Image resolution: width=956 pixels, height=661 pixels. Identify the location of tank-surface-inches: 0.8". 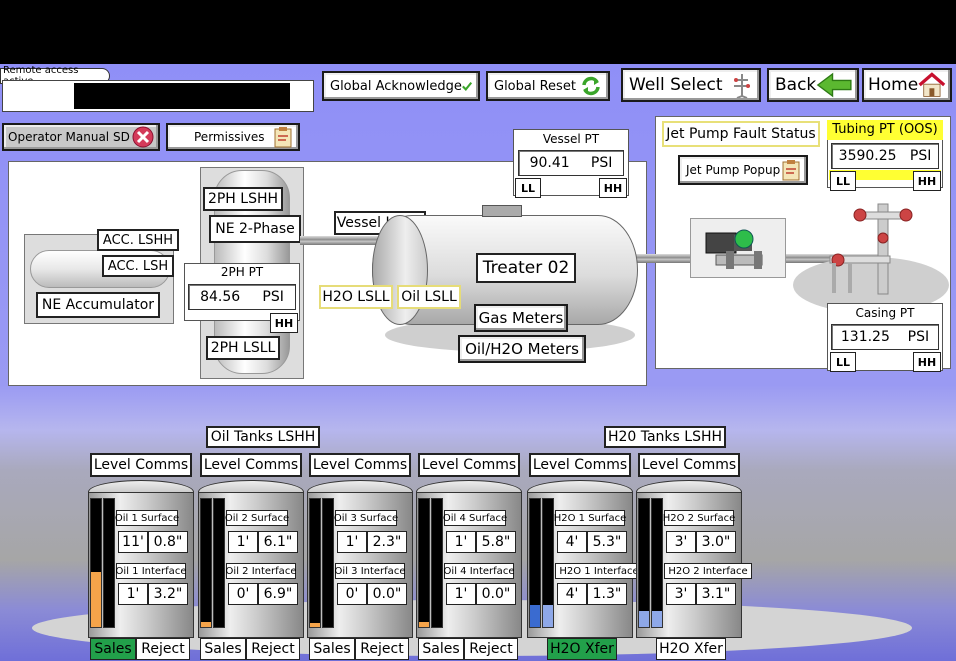
(168, 542).